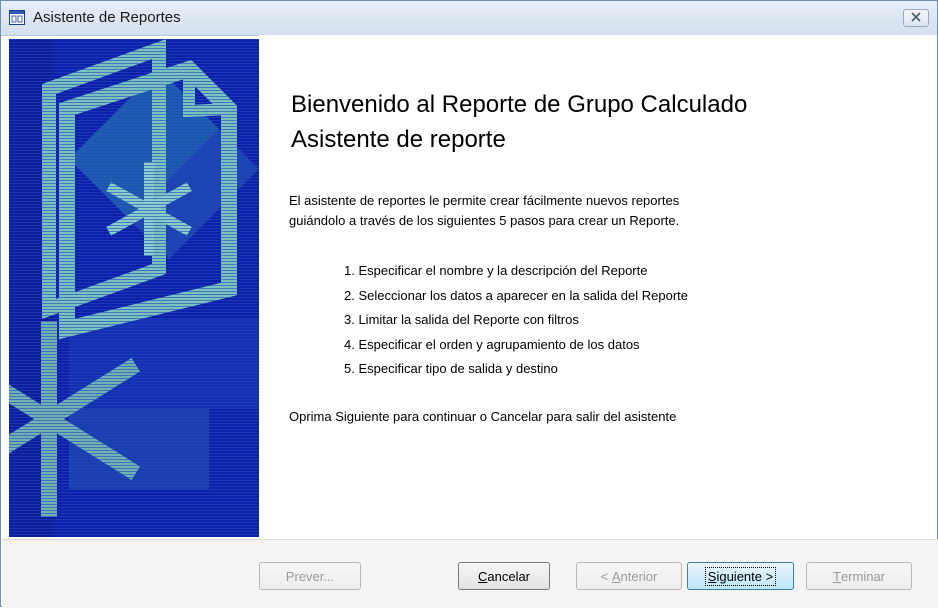  I want to click on finish-button-label: erminar, so click(863, 576).